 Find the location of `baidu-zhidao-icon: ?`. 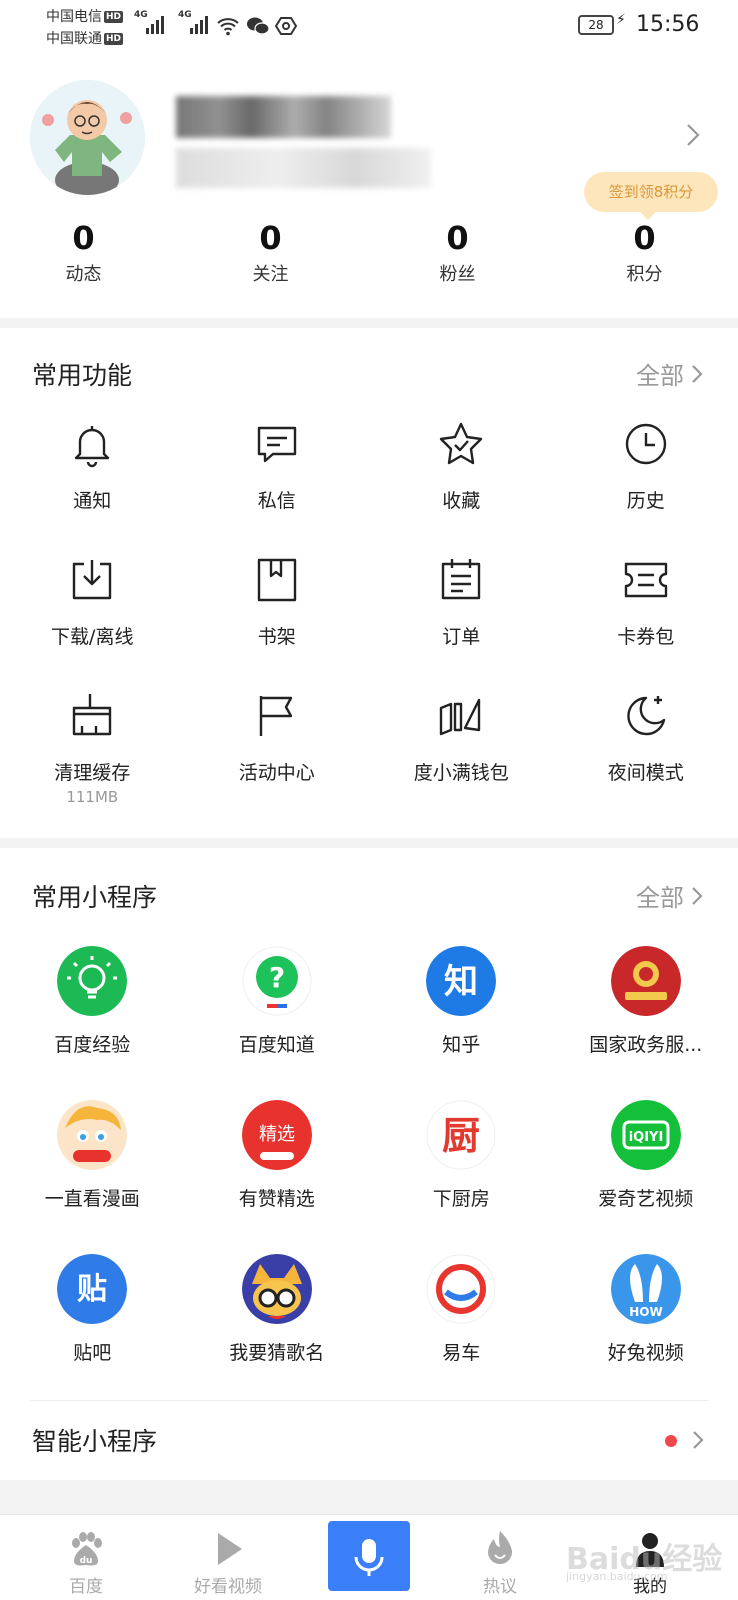

baidu-zhidao-icon: ? is located at coordinates (277, 981).